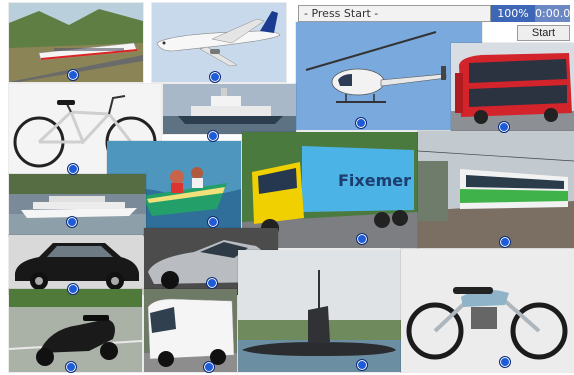  What do you see at coordinates (543, 33) in the screenshot?
I see `start-button: Start` at bounding box center [543, 33].